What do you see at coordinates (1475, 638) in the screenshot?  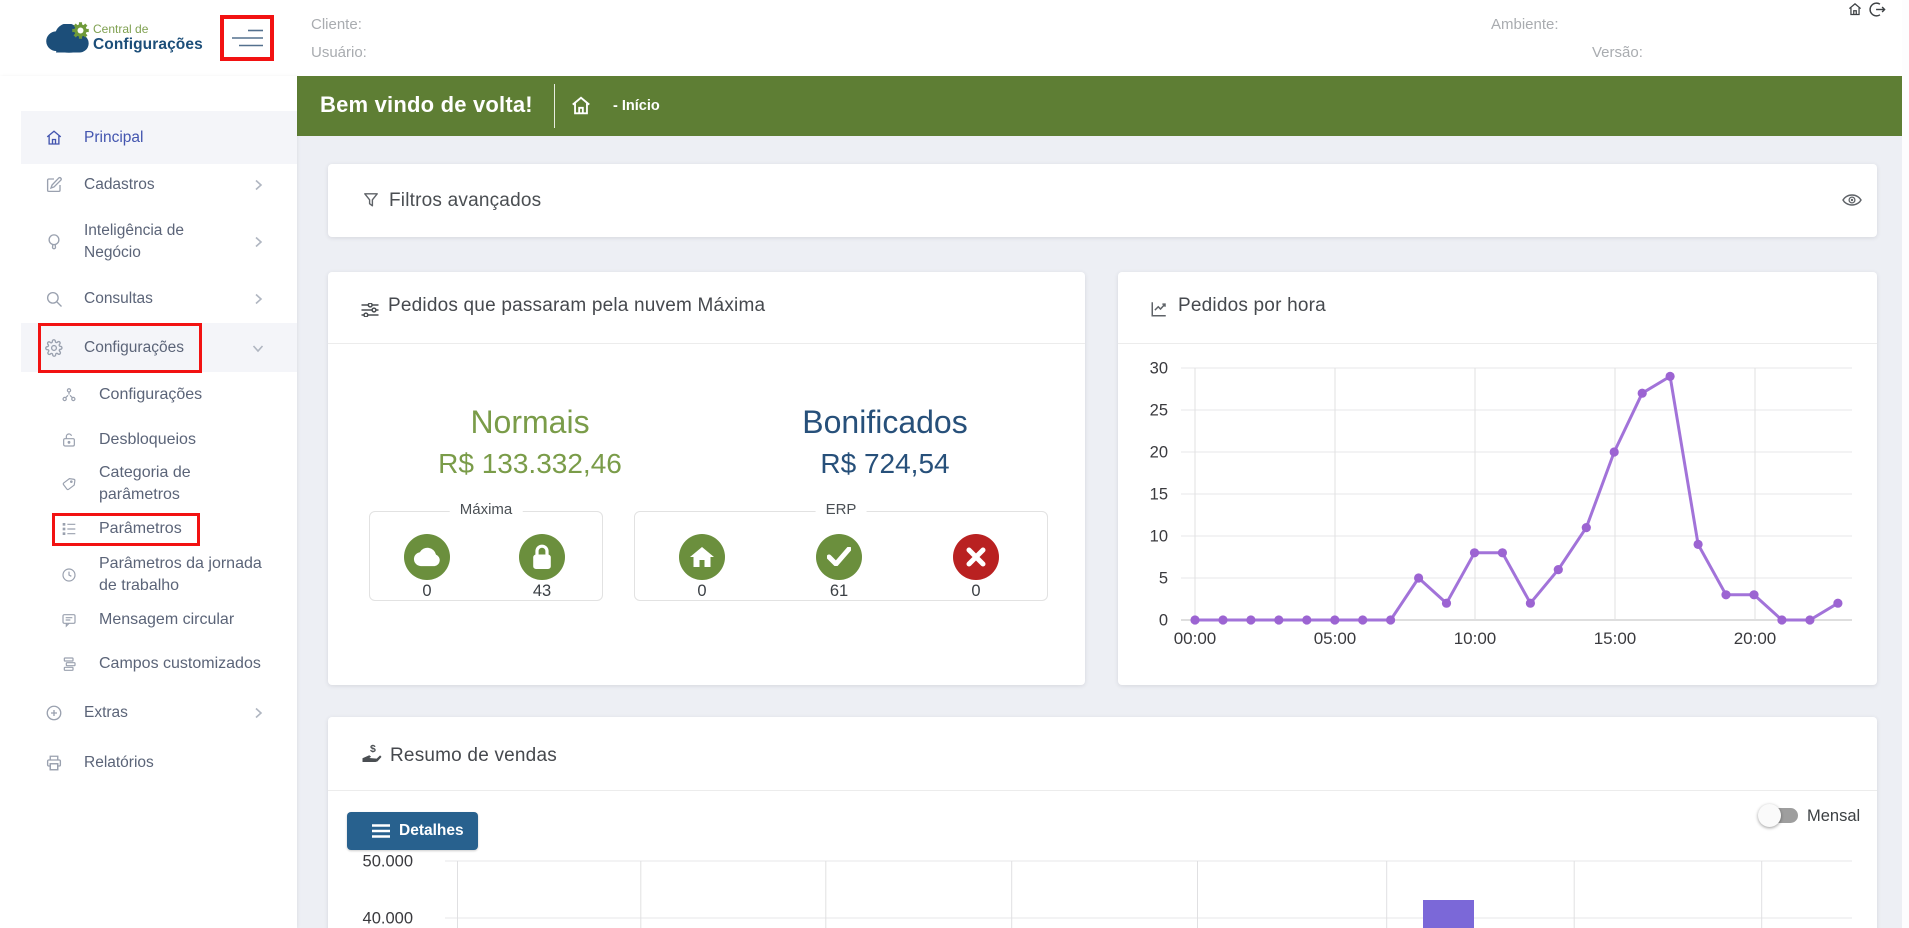 I see `svg-text: 10:00` at bounding box center [1475, 638].